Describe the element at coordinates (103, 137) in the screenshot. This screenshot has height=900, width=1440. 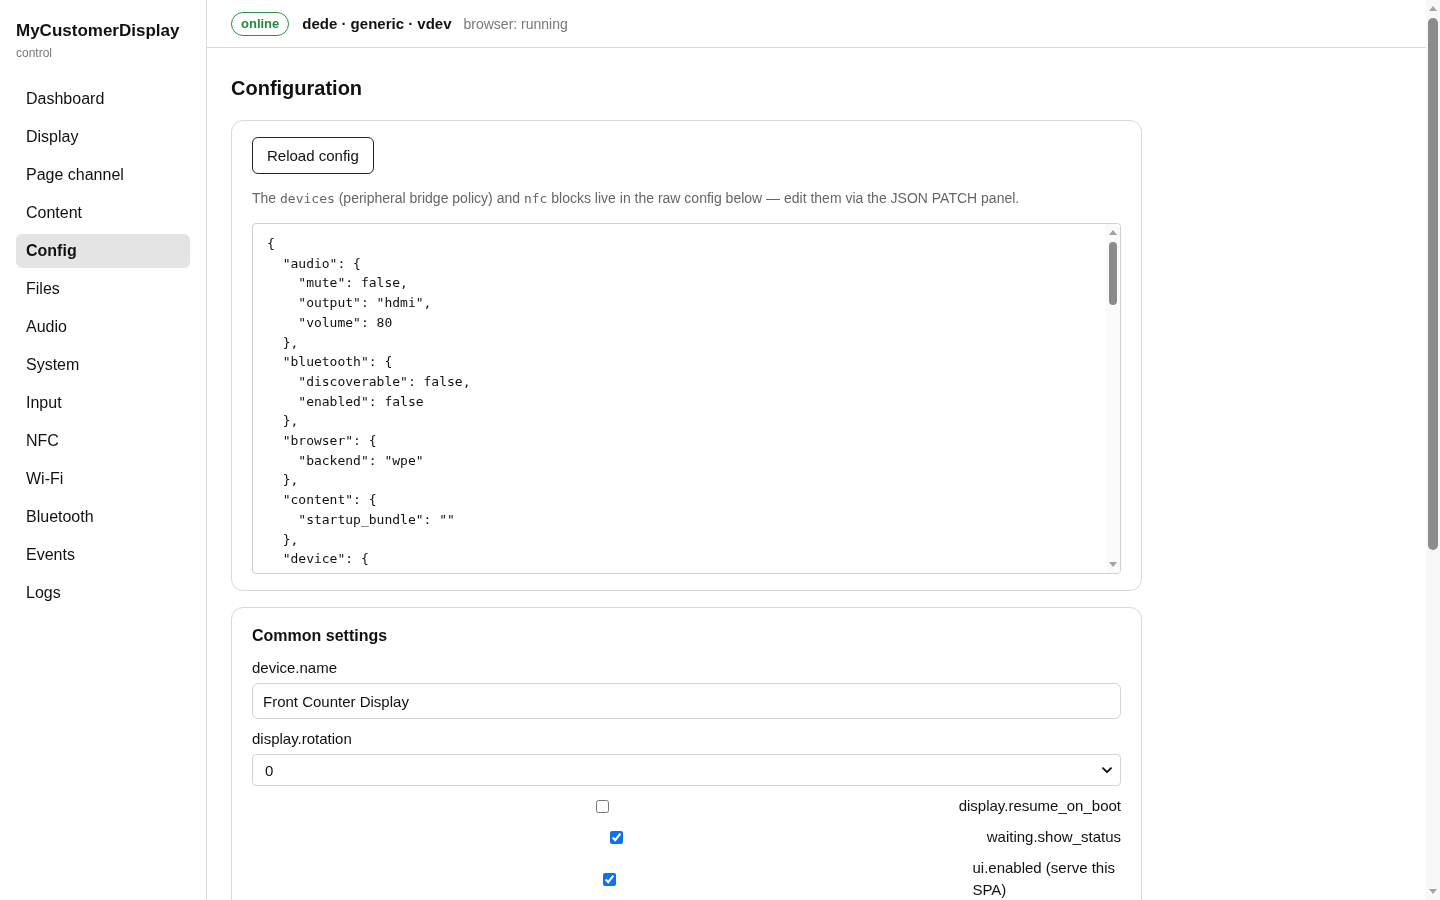
I see `nav-item: Display` at that location.